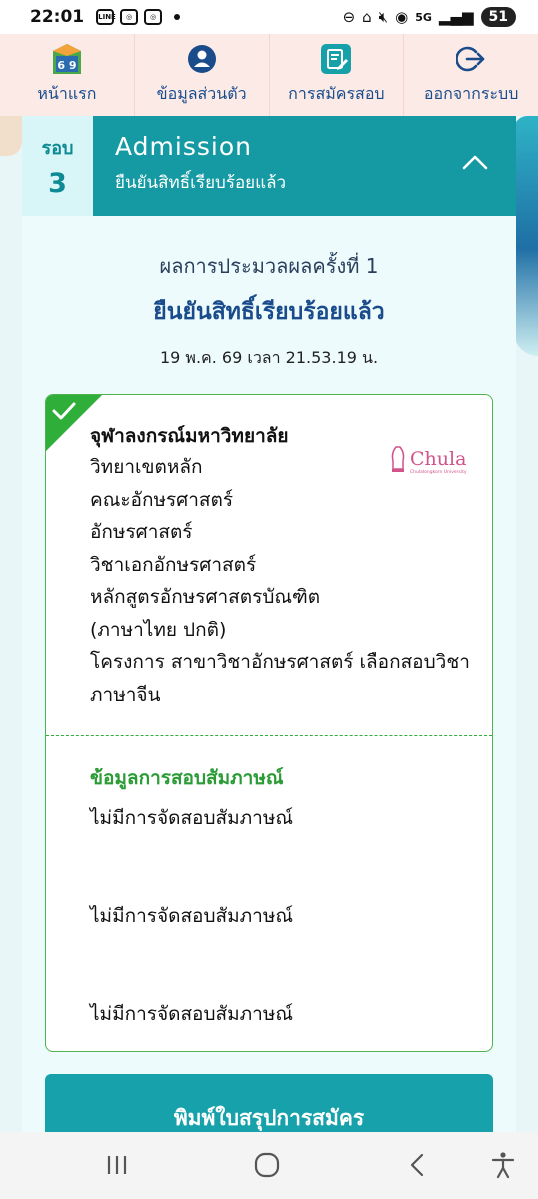 The width and height of the screenshot is (538, 1199). Describe the element at coordinates (202, 59) in the screenshot. I see `user-icon` at that location.